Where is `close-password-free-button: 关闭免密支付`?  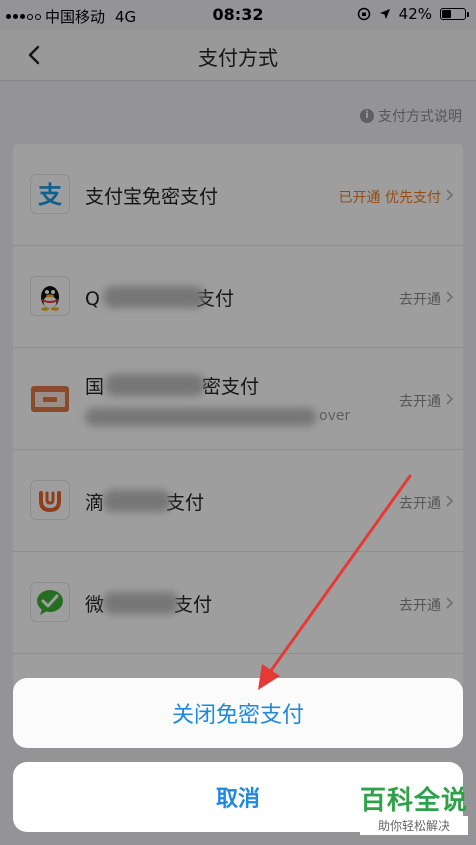
close-password-free-button: 关闭免密支付 is located at coordinates (238, 713).